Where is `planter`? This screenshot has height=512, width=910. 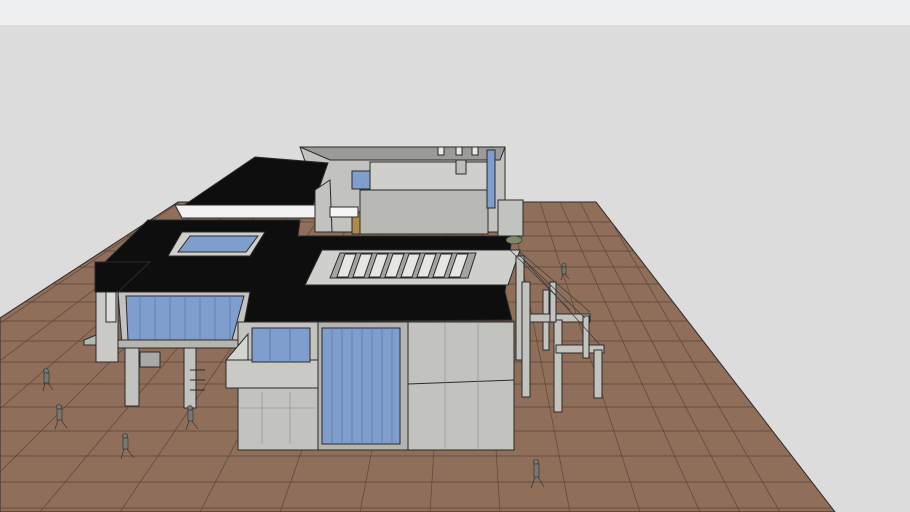
planter is located at coordinates (514, 240).